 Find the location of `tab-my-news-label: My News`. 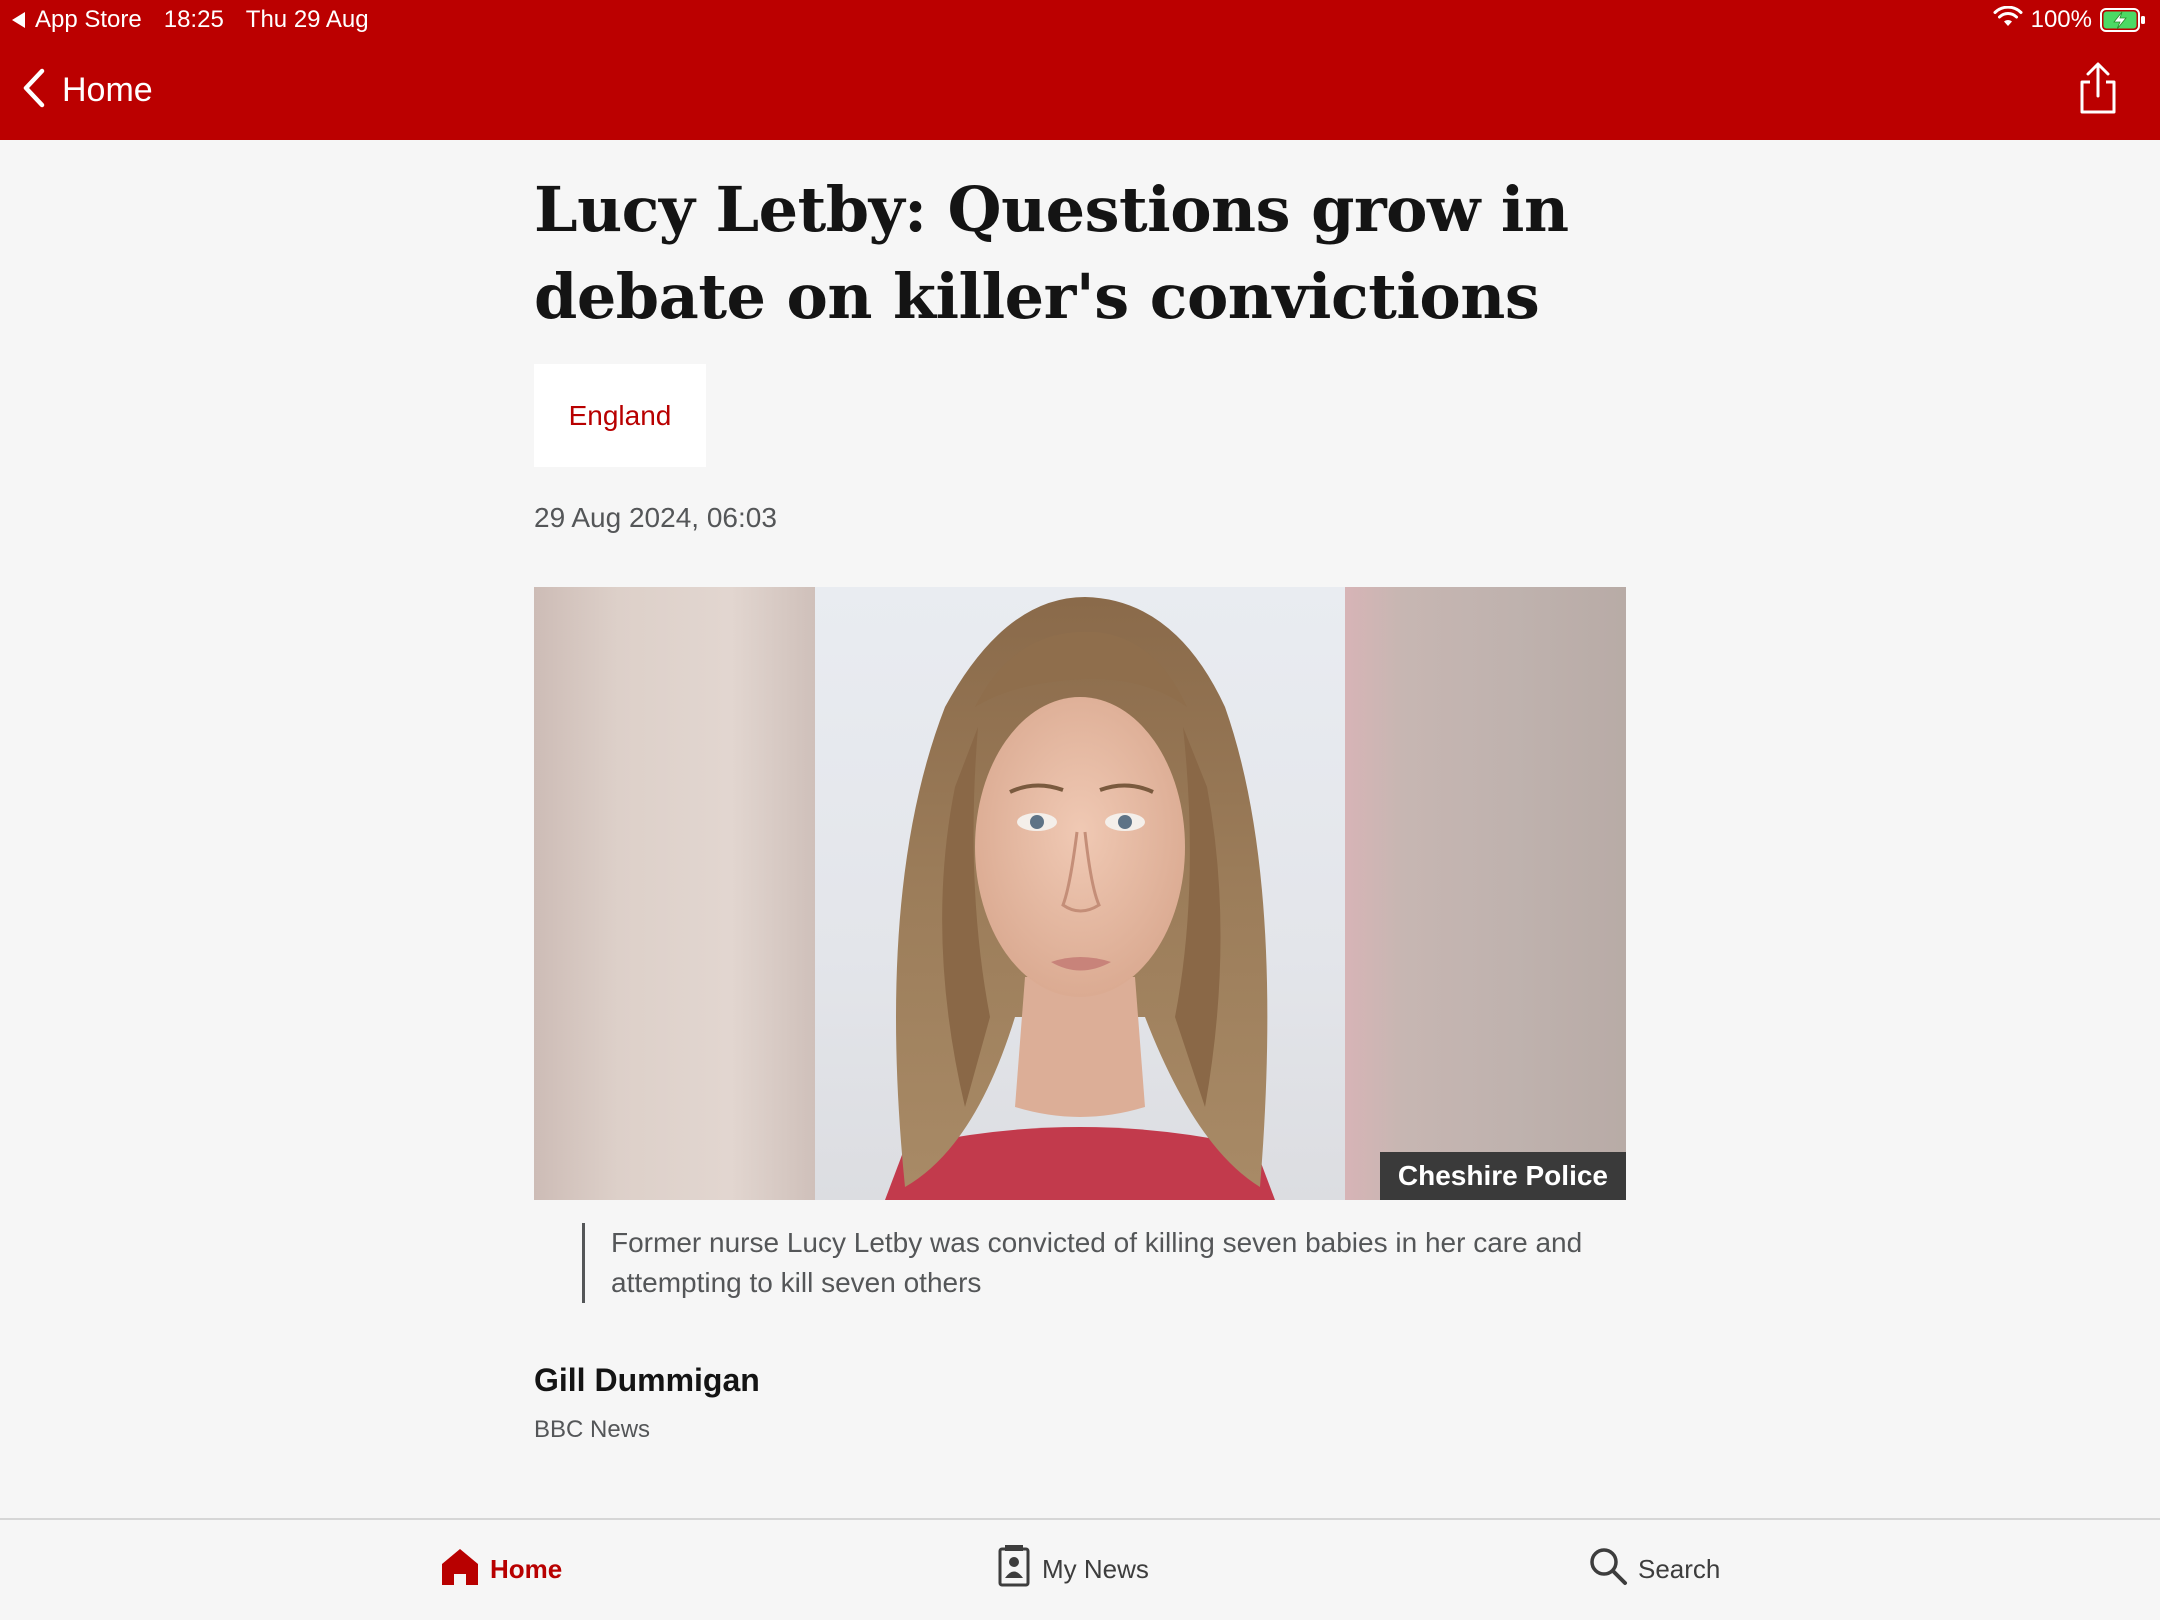

tab-my-news-label: My News is located at coordinates (1095, 1568).